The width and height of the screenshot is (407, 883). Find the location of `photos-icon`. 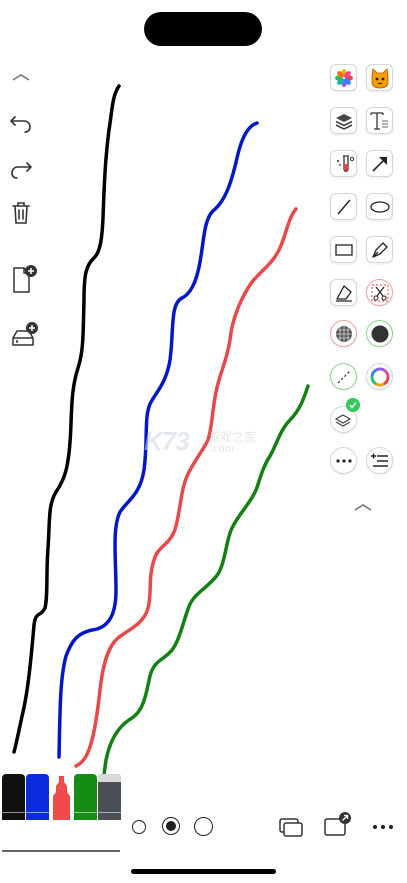

photos-icon is located at coordinates (343, 77).